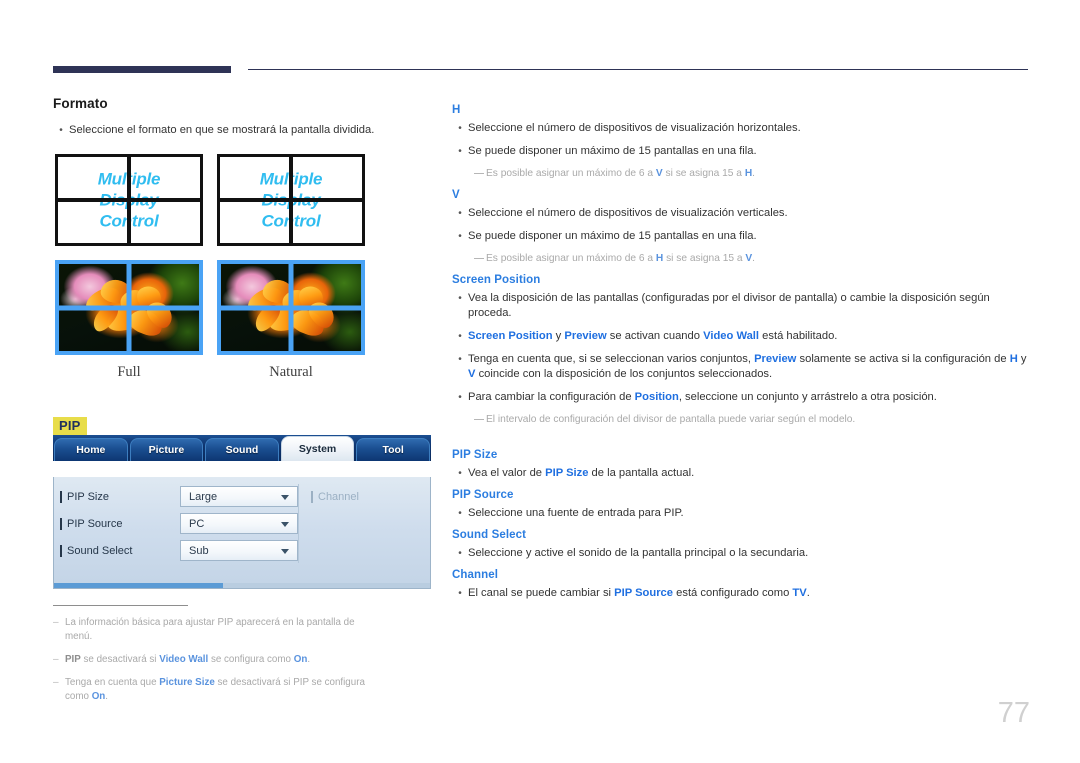  I want to click on footnote-divider, so click(120, 605).